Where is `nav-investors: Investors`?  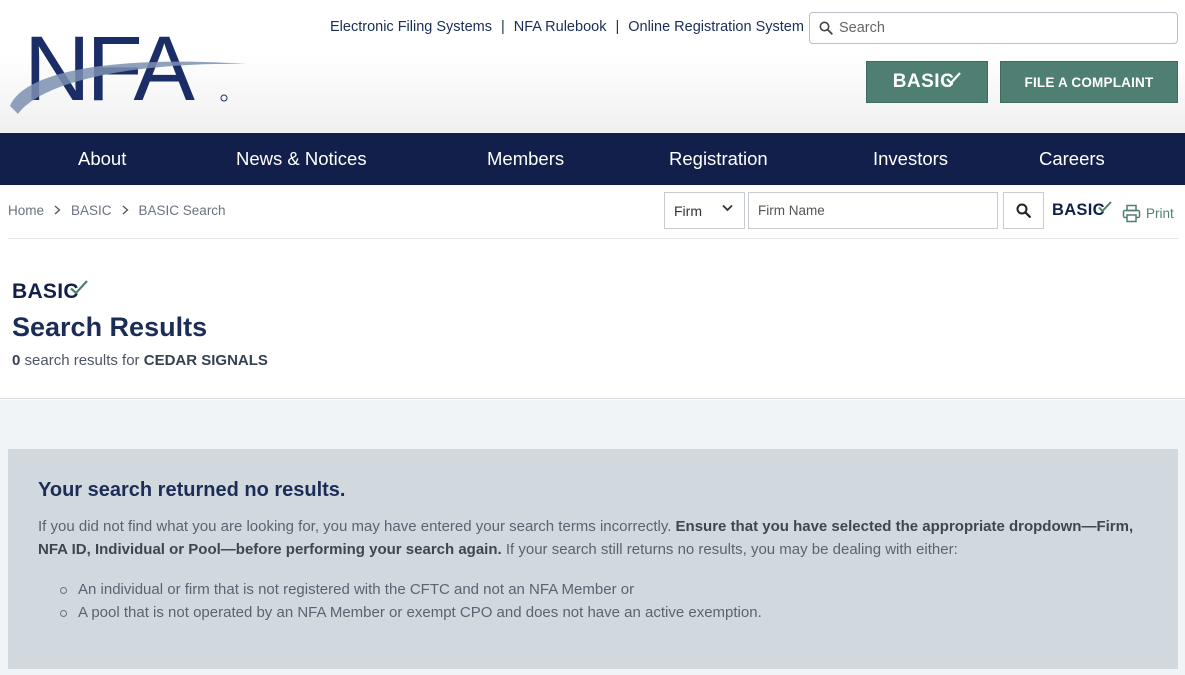
nav-investors: Investors is located at coordinates (910, 159).